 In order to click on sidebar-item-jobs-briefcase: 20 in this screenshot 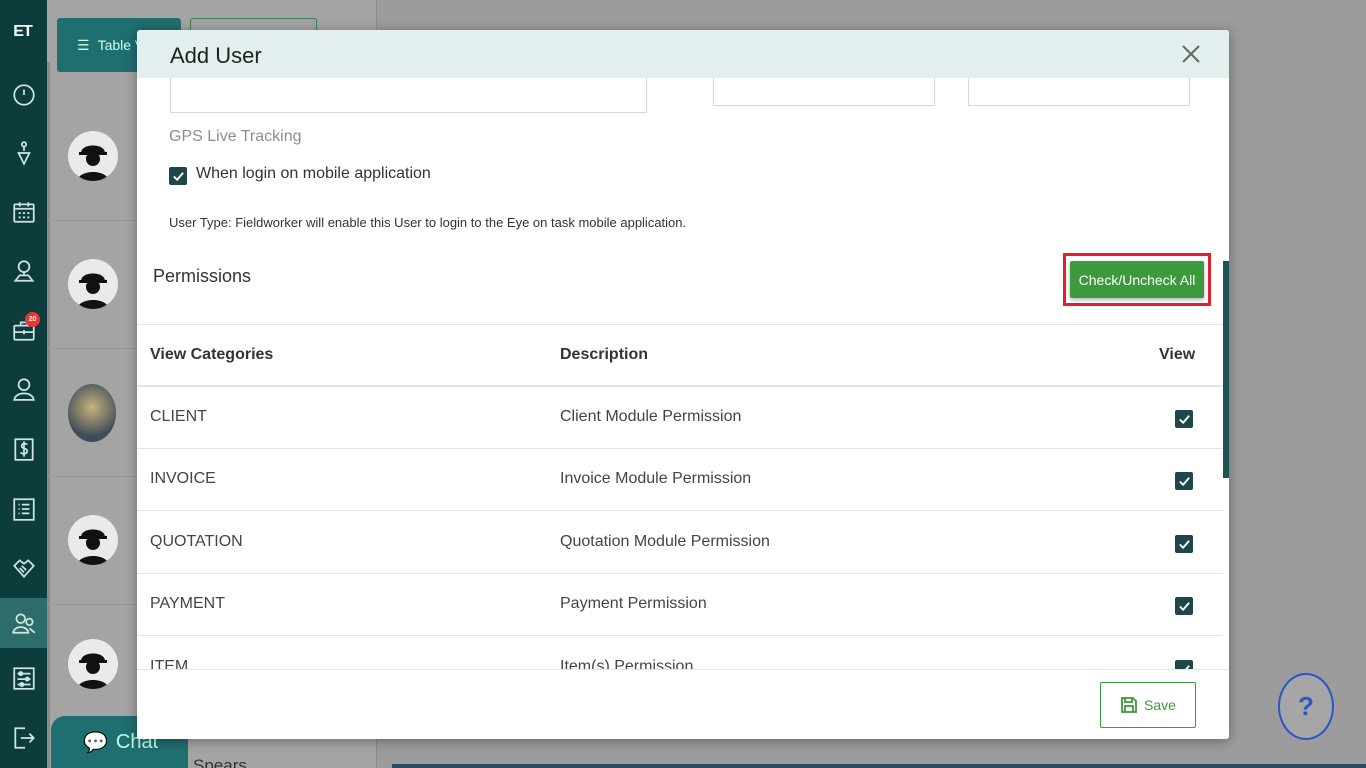, I will do `click(23, 330)`.